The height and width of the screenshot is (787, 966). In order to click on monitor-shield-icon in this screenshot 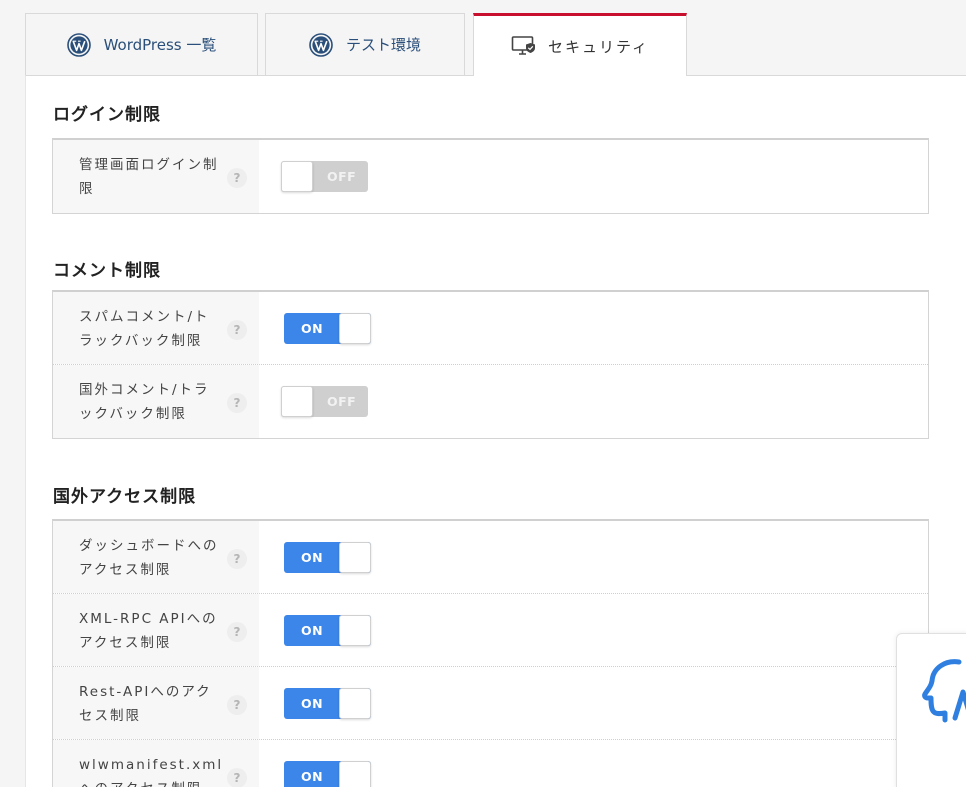, I will do `click(523, 46)`.